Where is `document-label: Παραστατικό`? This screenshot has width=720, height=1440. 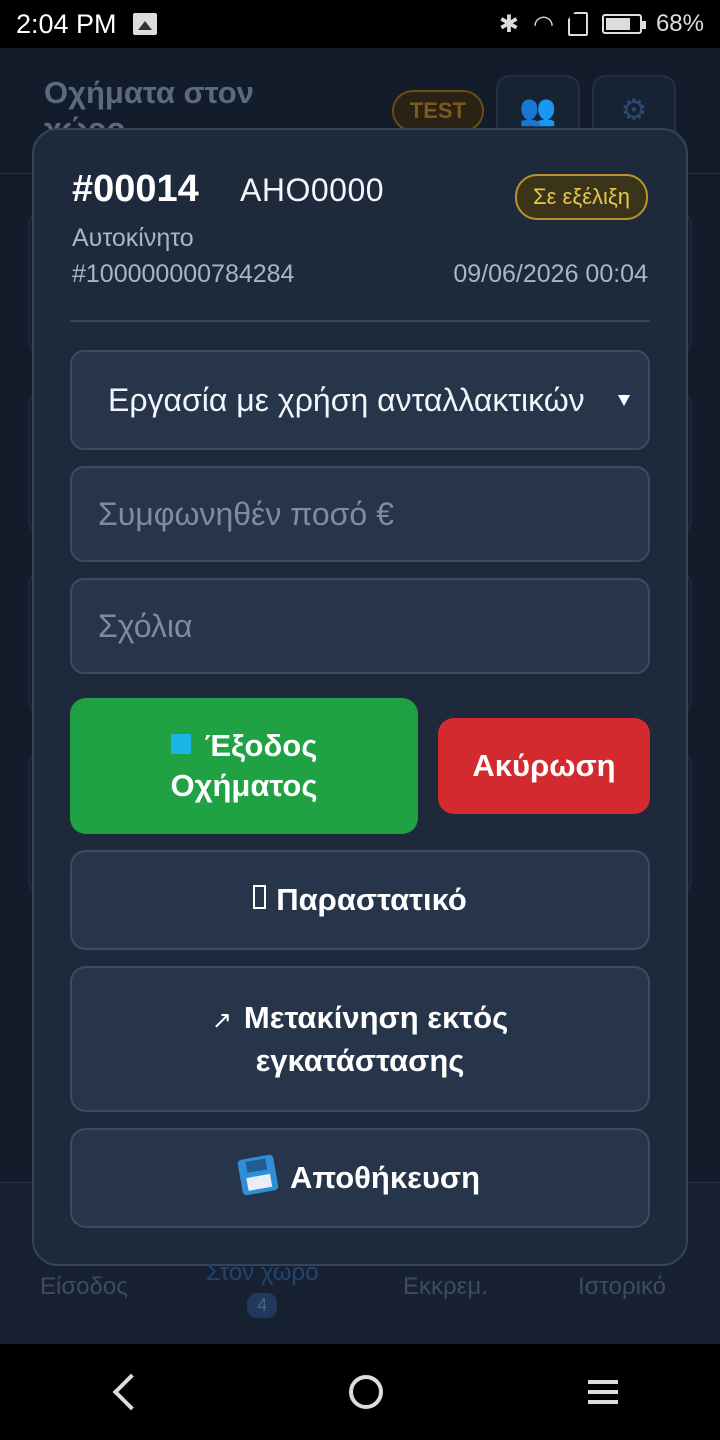
document-label: Παραστατικό is located at coordinates (371, 899).